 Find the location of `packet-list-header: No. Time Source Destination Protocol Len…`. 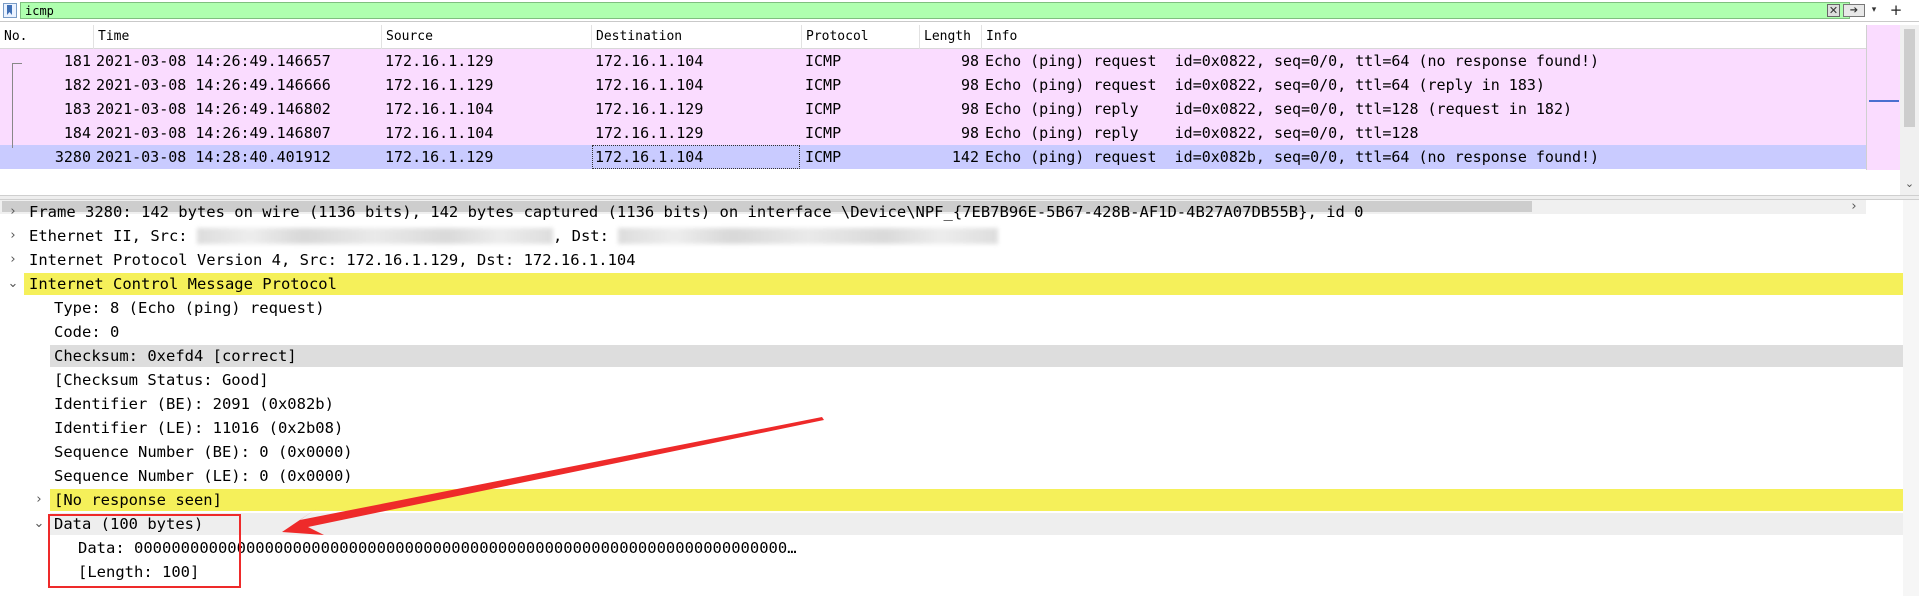

packet-list-header: No. Time Source Destination Protocol Len… is located at coordinates (933, 37).